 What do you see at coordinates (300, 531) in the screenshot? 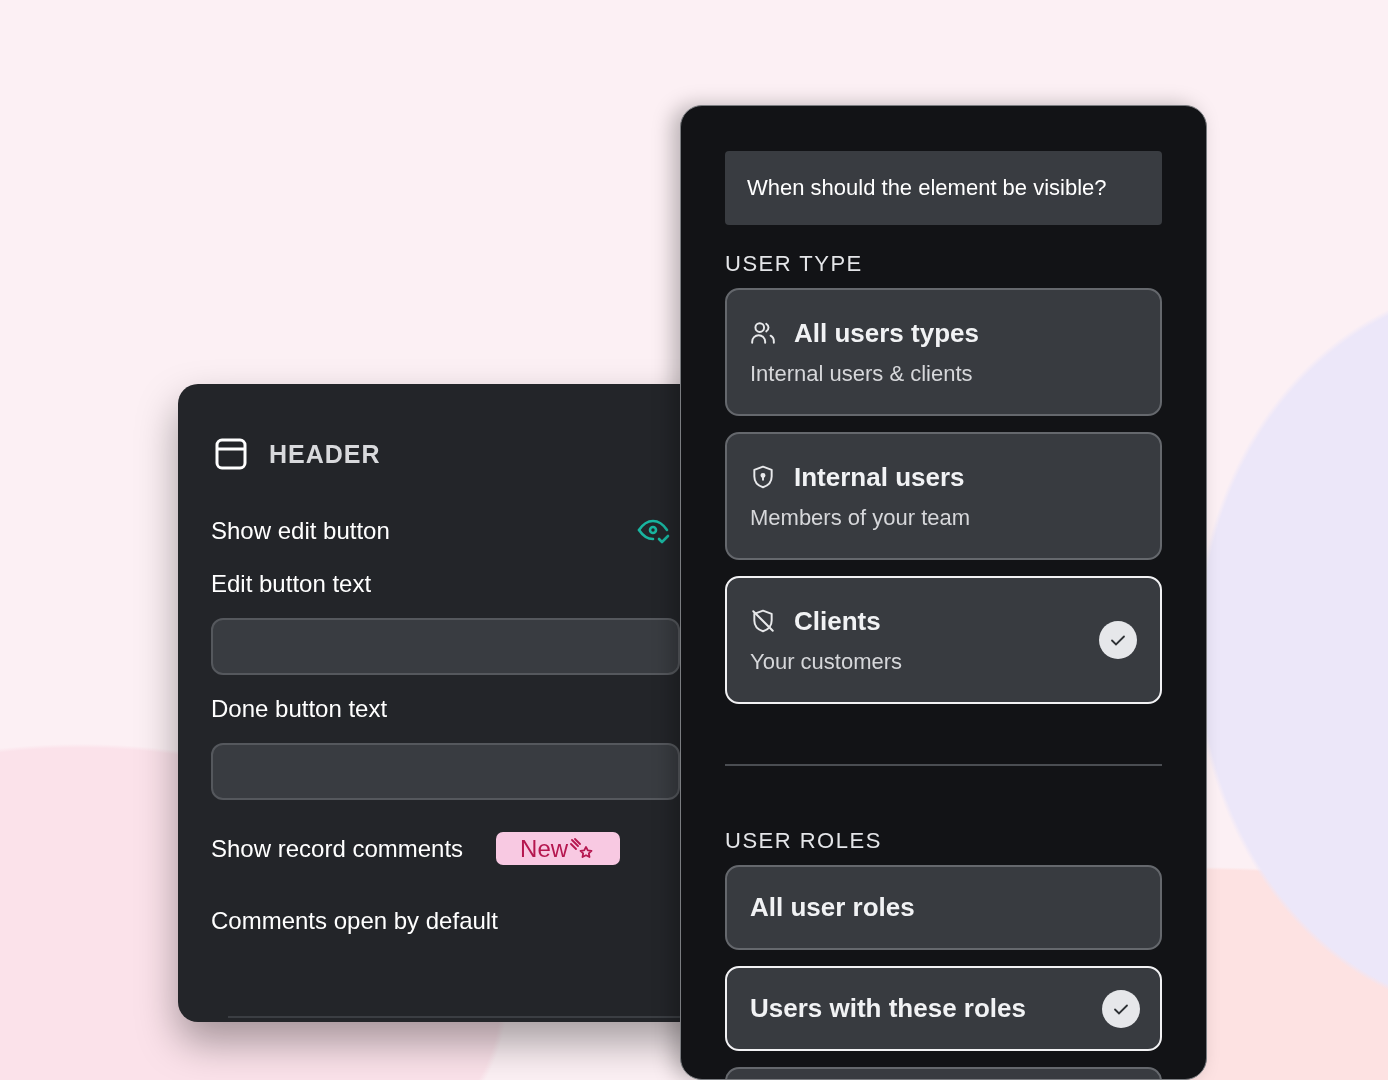
I see `setting-label: Show edit button` at bounding box center [300, 531].